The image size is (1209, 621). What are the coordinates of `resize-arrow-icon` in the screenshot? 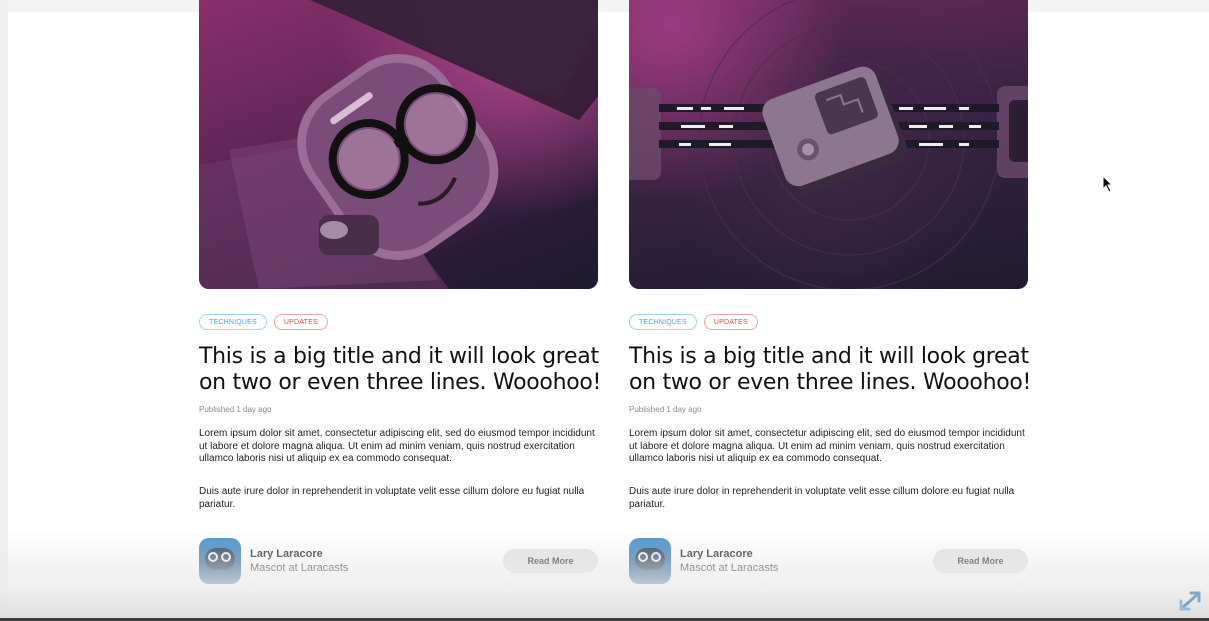 It's located at (1191, 601).